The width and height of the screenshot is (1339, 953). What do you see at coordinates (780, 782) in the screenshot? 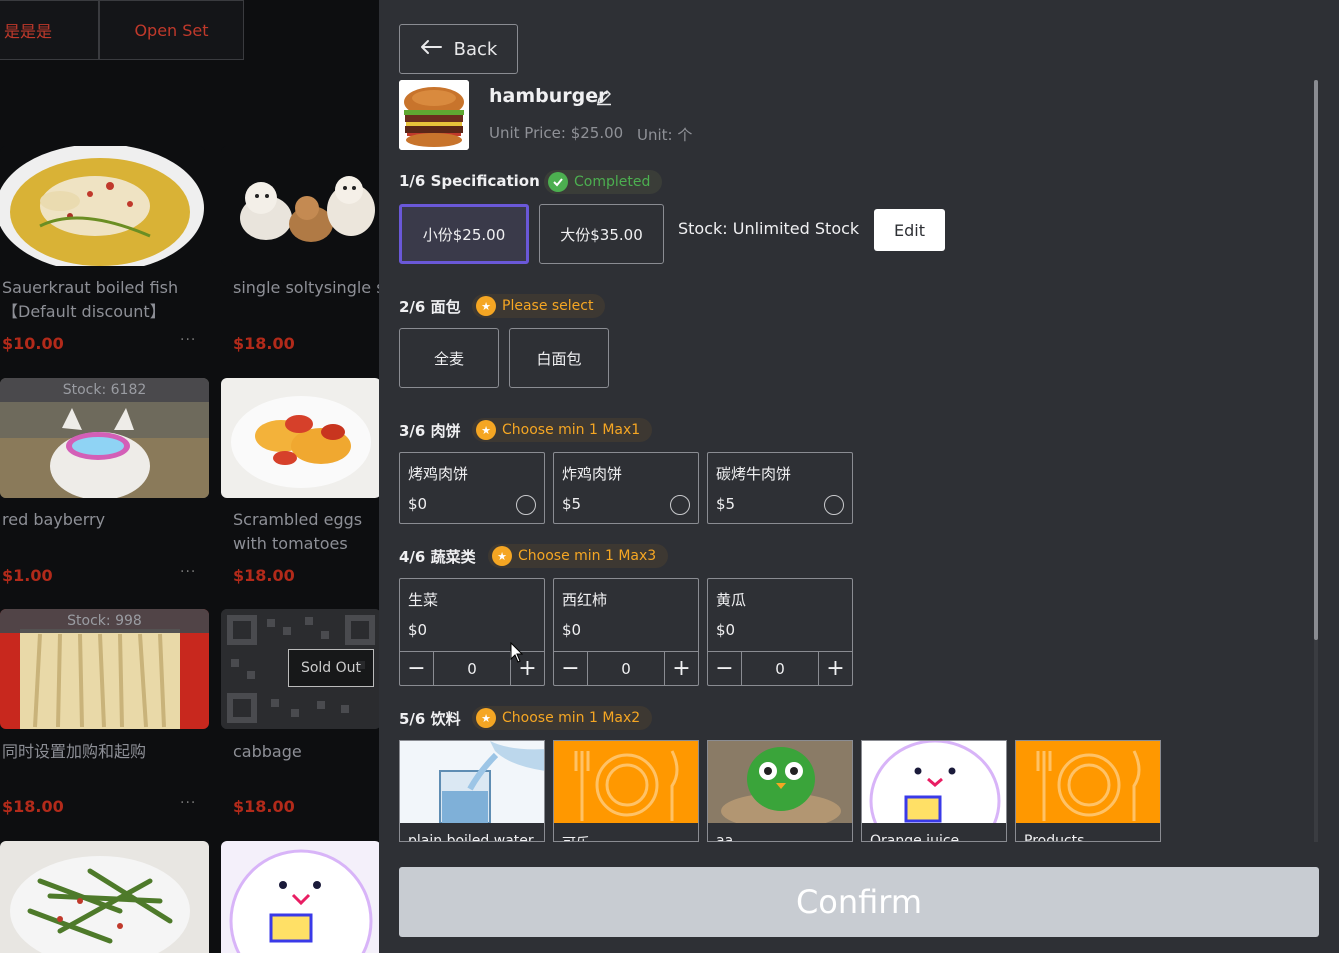
I see `drink-image-aa` at bounding box center [780, 782].